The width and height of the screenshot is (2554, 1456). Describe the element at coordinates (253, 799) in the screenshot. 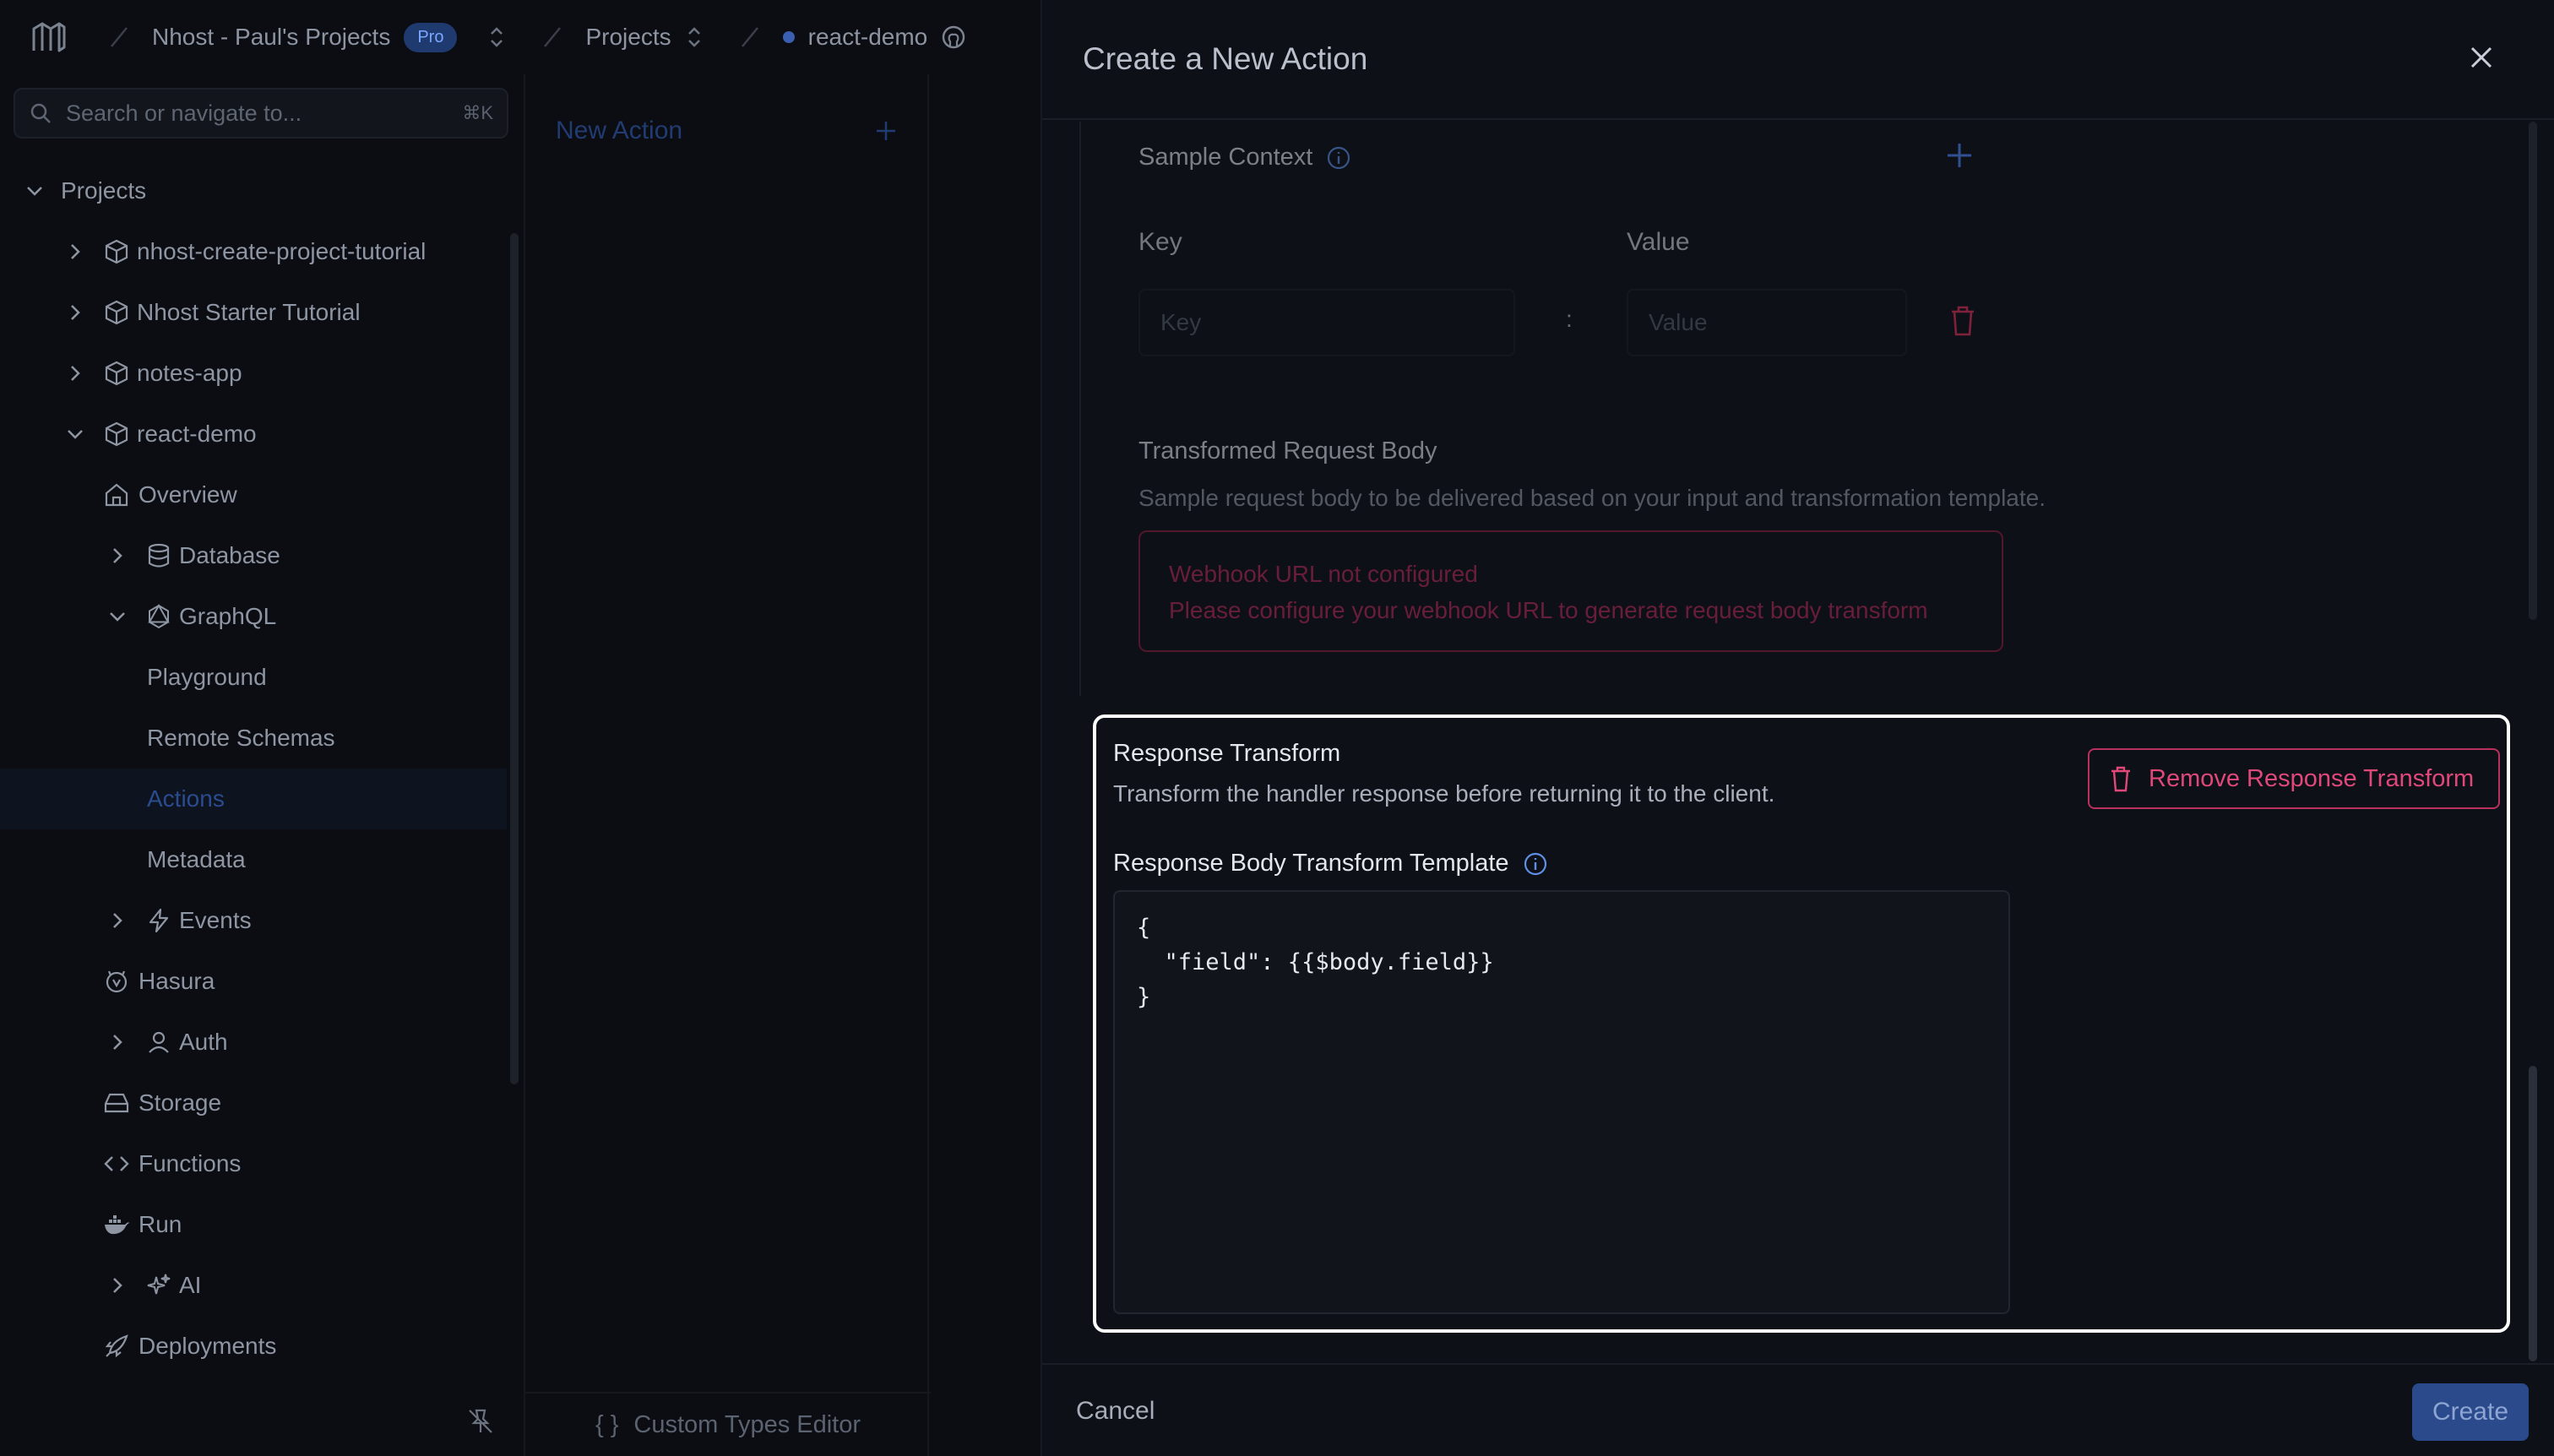

I see `nav-actions: Actions` at that location.